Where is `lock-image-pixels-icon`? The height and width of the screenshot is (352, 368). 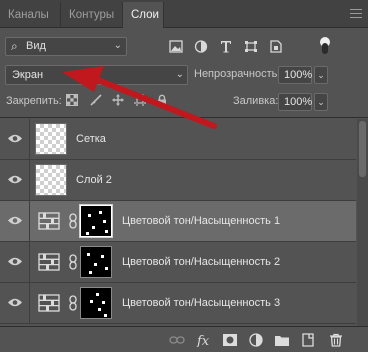
lock-image-pixels-icon is located at coordinates (96, 100).